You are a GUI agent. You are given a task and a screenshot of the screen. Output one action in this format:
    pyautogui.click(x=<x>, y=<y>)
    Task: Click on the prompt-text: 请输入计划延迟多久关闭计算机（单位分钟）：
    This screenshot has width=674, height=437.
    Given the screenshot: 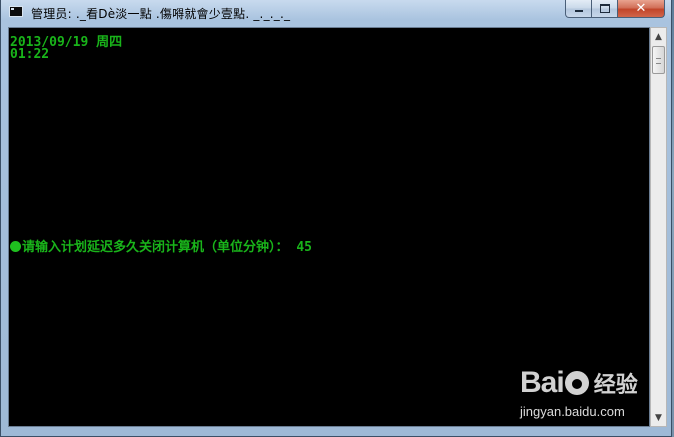 What is the action you would take?
    pyautogui.click(x=155, y=247)
    